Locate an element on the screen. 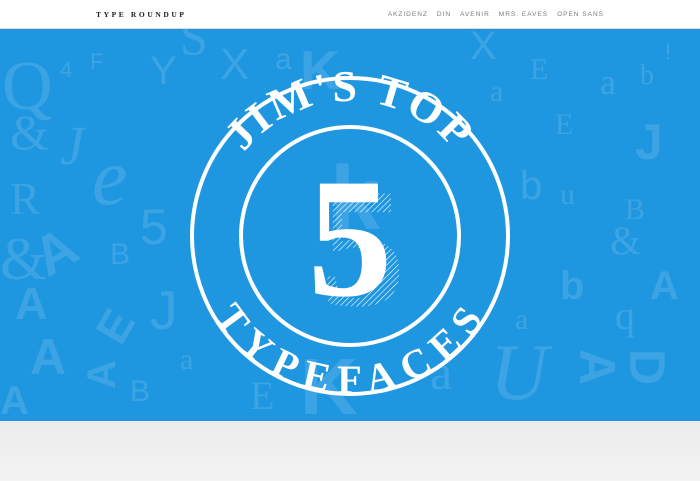 This screenshot has width=700, height=481. site-logo-link: TYPE ROUNDUP is located at coordinates (141, 14).